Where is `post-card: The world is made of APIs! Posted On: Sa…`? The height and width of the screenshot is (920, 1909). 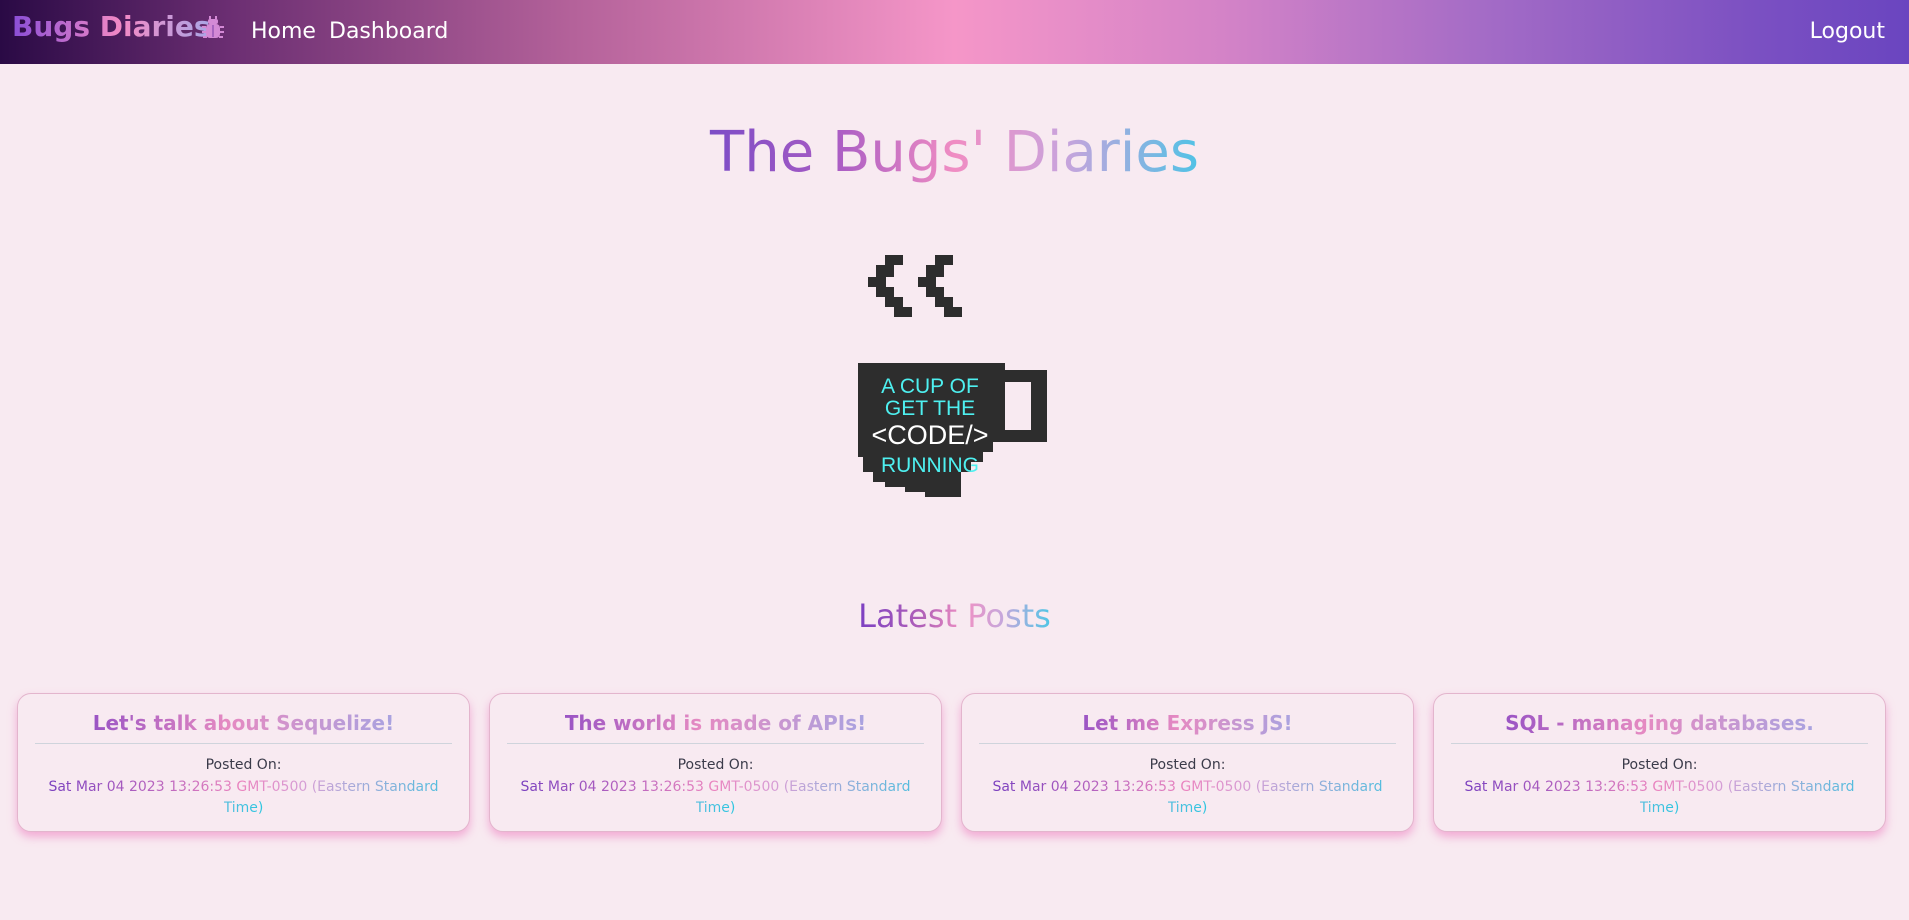 post-card: The world is made of APIs! Posted On: Sa… is located at coordinates (715, 762).